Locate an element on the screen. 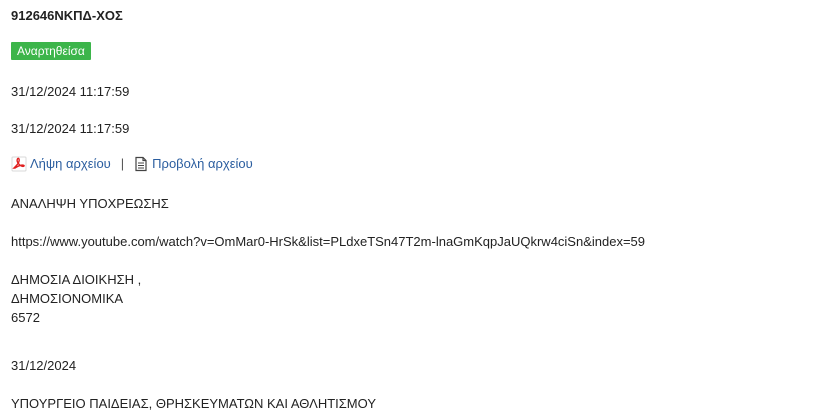  submission-timestamp: 31/12/2024 11:17:59 is located at coordinates (70, 91).